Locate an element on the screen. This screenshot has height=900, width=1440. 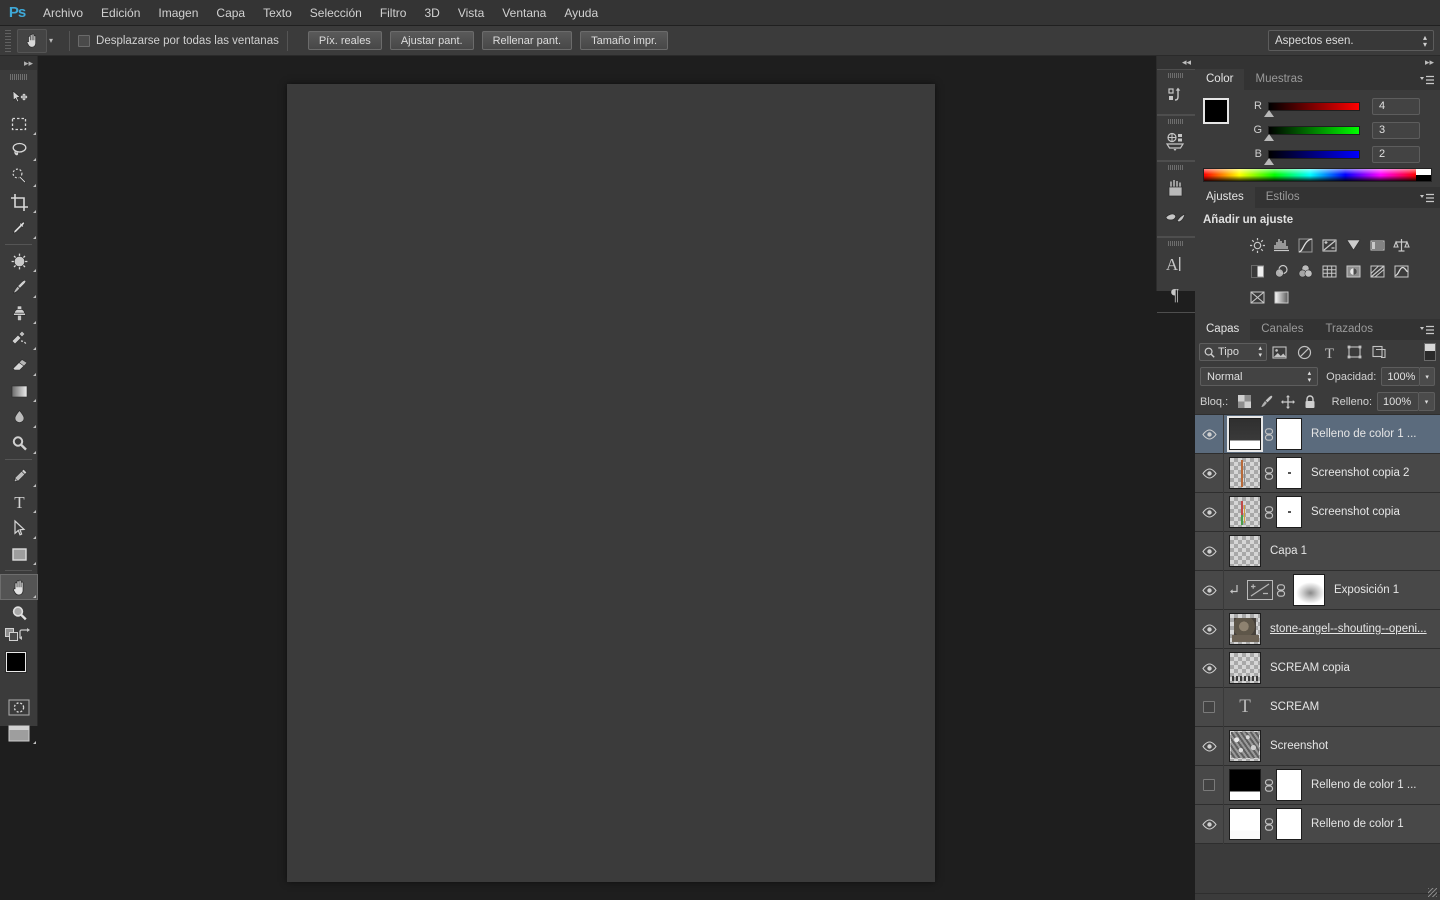
layer-style-fx-icon: fx is located at coordinates (1258, 898).